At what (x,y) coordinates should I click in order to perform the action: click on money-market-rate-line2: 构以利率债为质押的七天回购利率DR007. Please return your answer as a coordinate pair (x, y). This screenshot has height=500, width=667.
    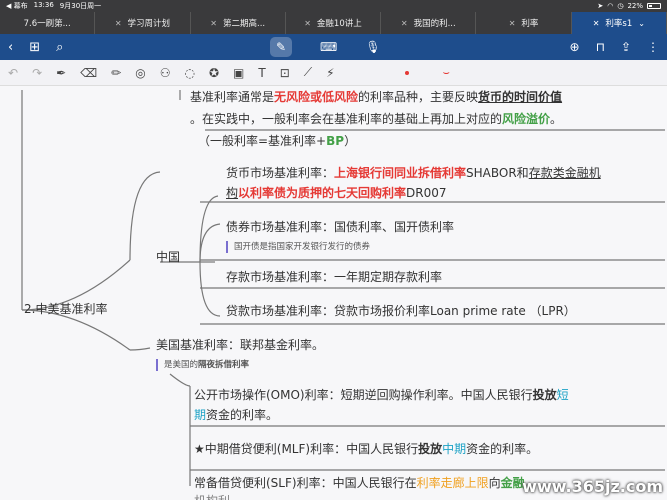
    Looking at the image, I should click on (336, 193).